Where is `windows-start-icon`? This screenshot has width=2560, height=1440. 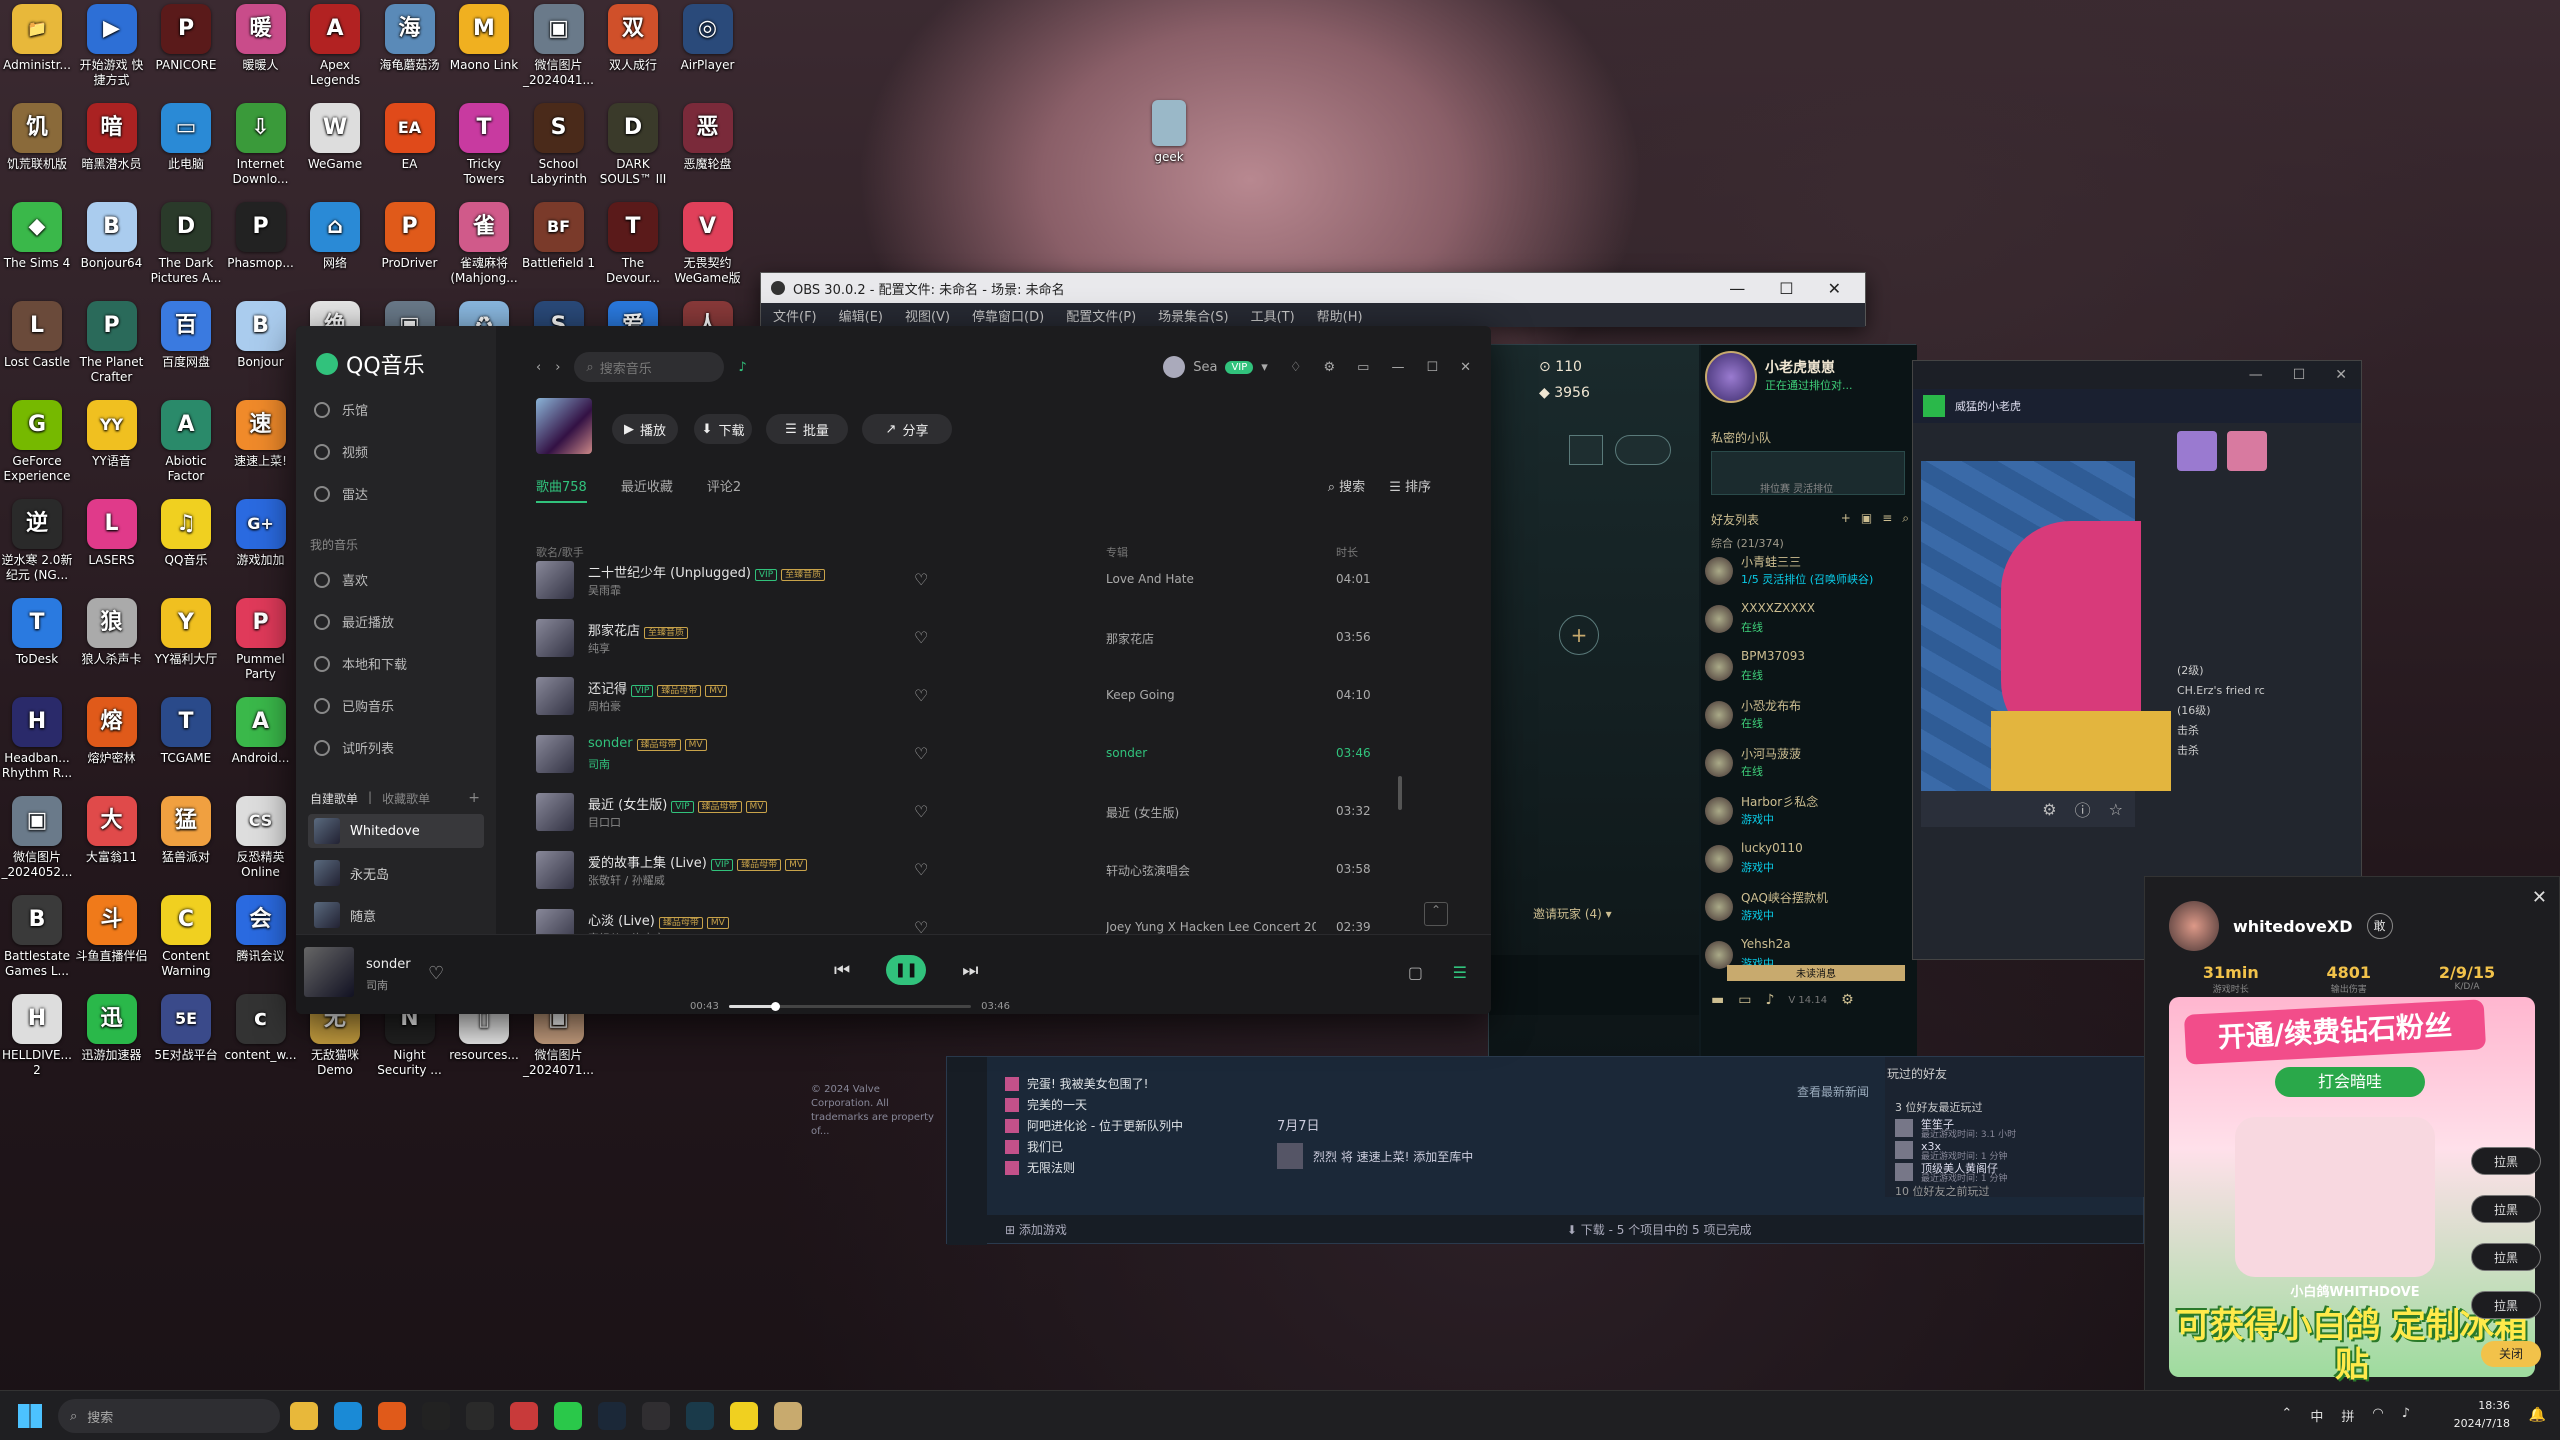 windows-start-icon is located at coordinates (30, 1416).